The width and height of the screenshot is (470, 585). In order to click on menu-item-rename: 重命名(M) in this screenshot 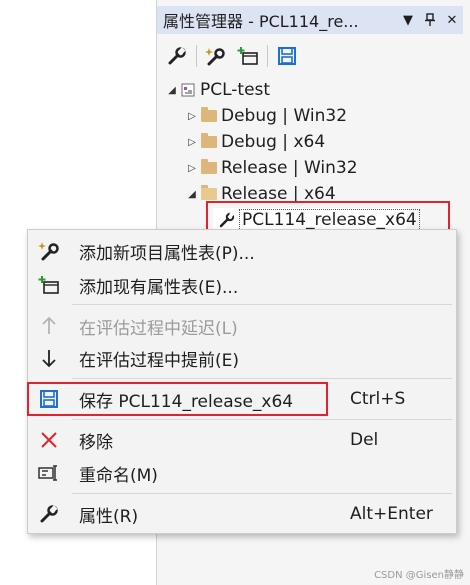, I will do `click(242, 473)`.